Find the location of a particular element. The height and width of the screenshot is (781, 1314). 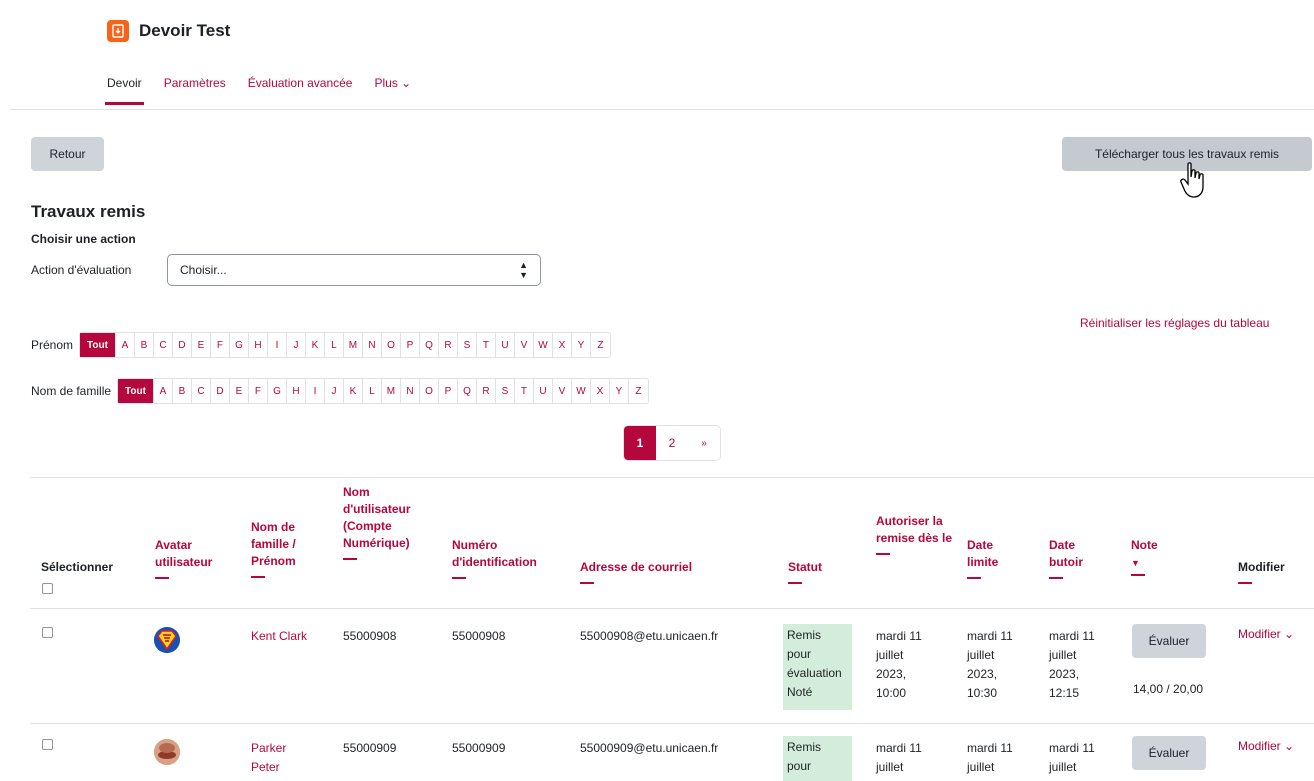

header-allow-from: Autoriser la remise dès le is located at coordinates (915, 534).